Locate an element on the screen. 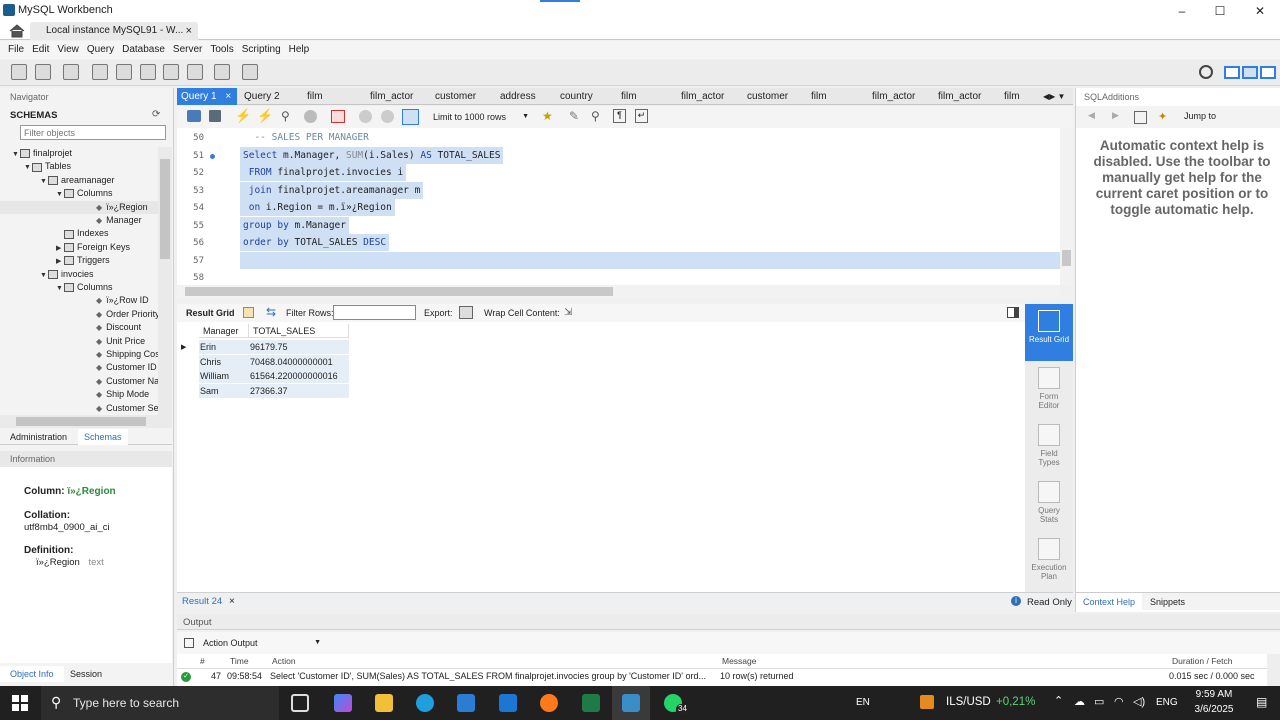 The image size is (1280, 720). menu-scripting: Scripting is located at coordinates (261, 50).